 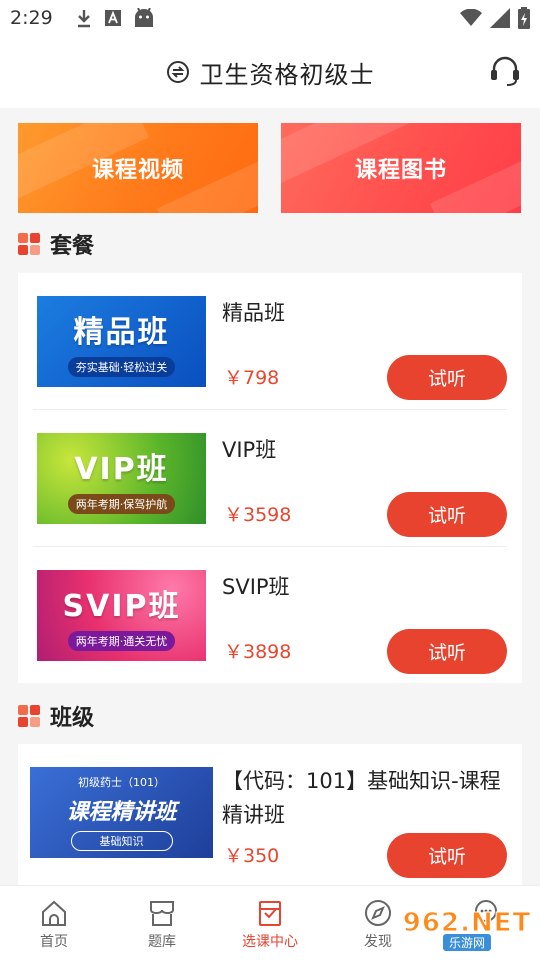 I want to click on class-price: ￥350, so click(x=252, y=856).